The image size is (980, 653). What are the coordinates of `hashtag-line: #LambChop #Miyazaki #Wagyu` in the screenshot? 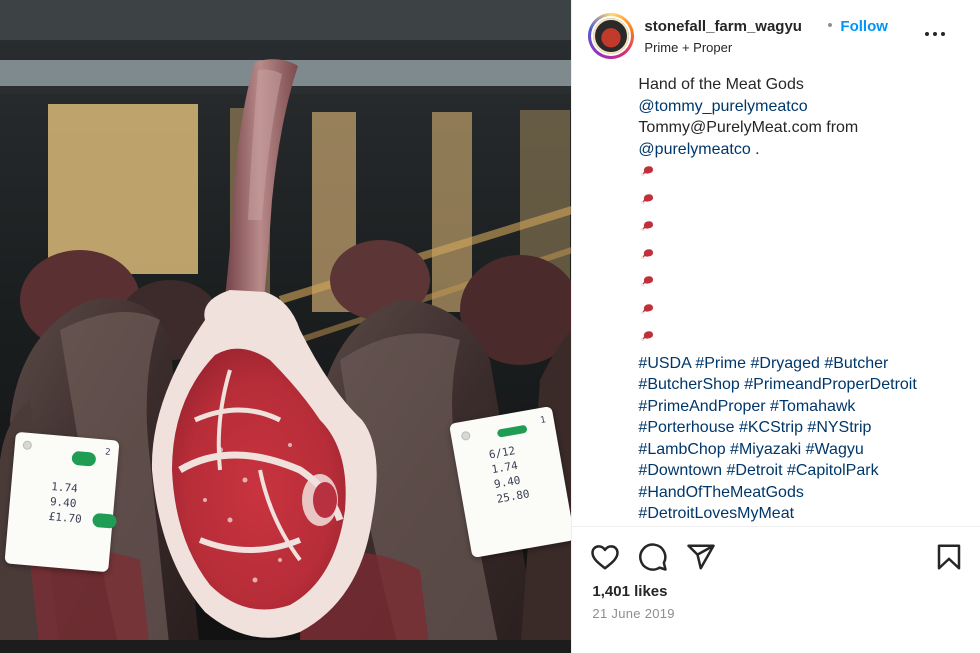 It's located at (803, 450).